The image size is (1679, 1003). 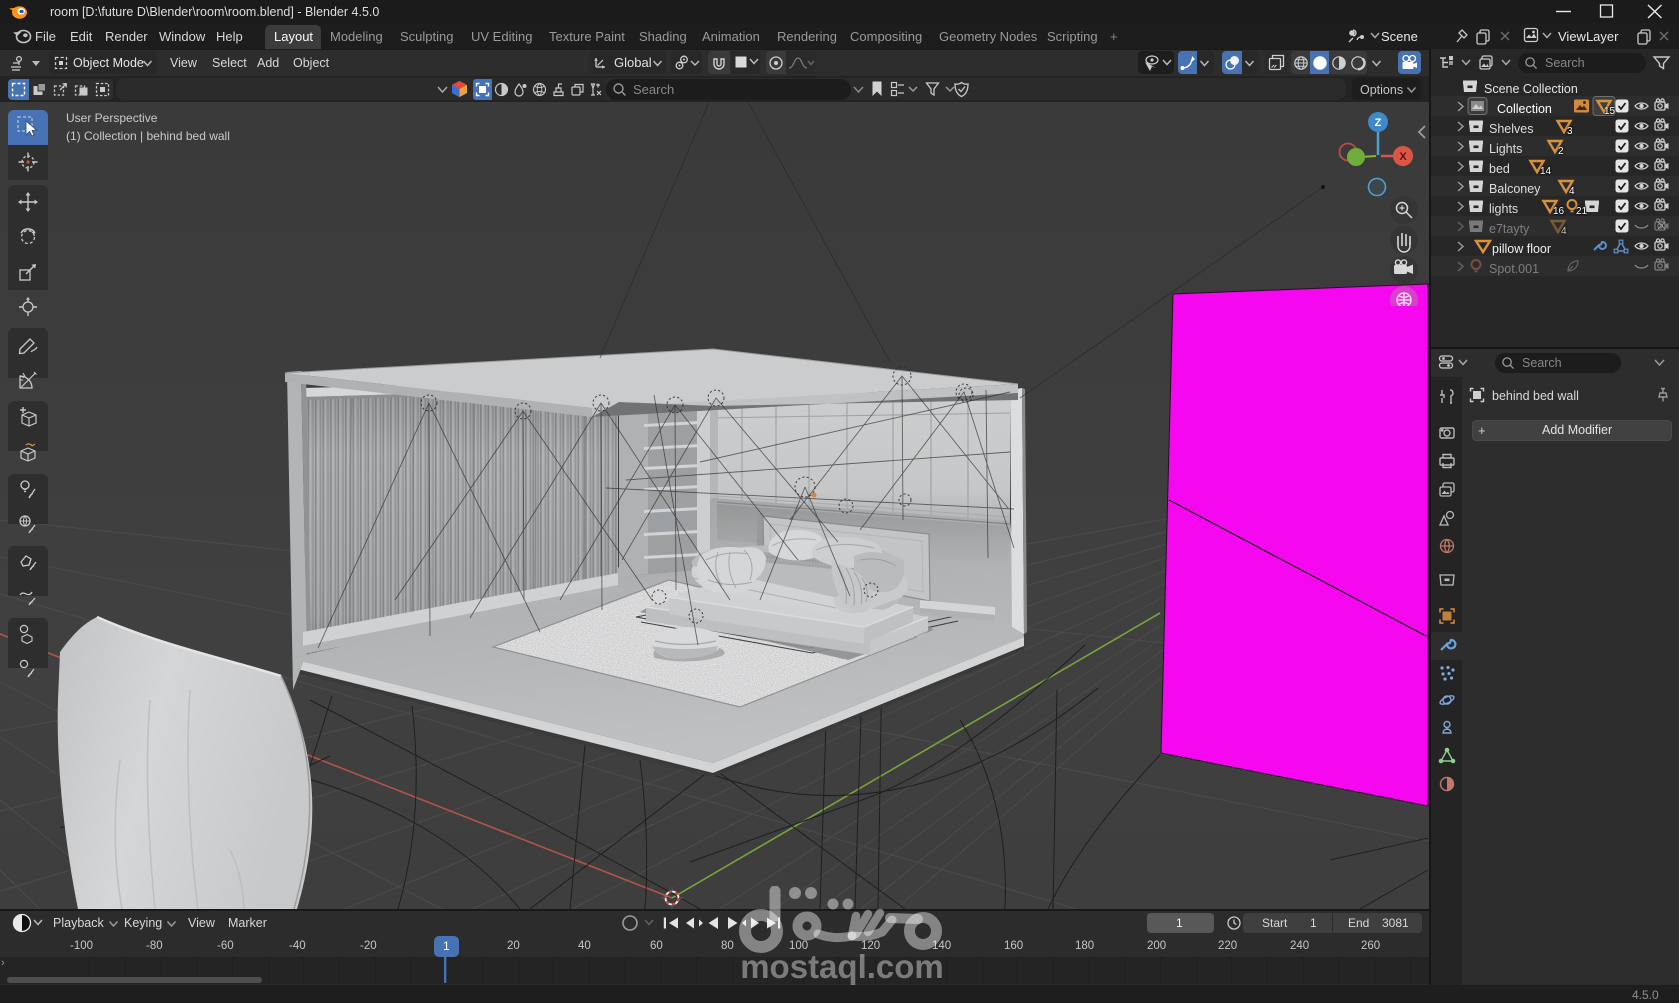 I want to click on svg-text: mostaql.com, so click(x=842, y=966).